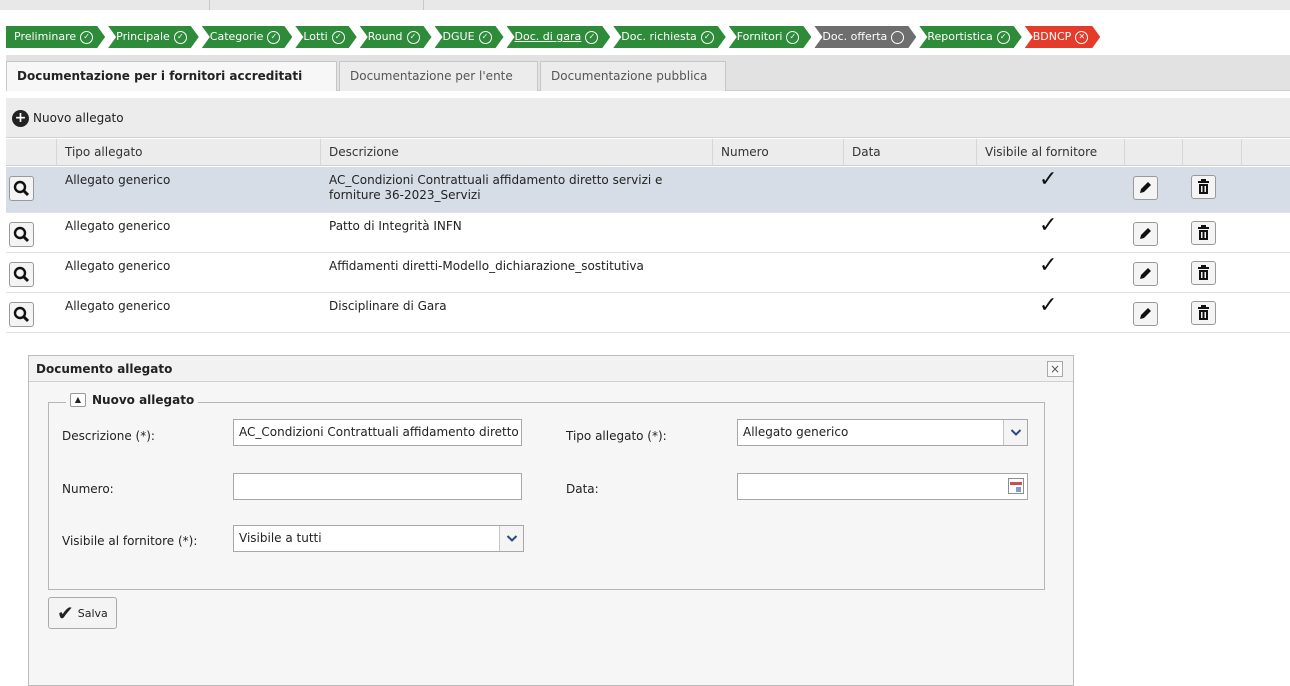 Image resolution: width=1290 pixels, height=686 pixels. I want to click on calendar-icon, so click(1016, 486).